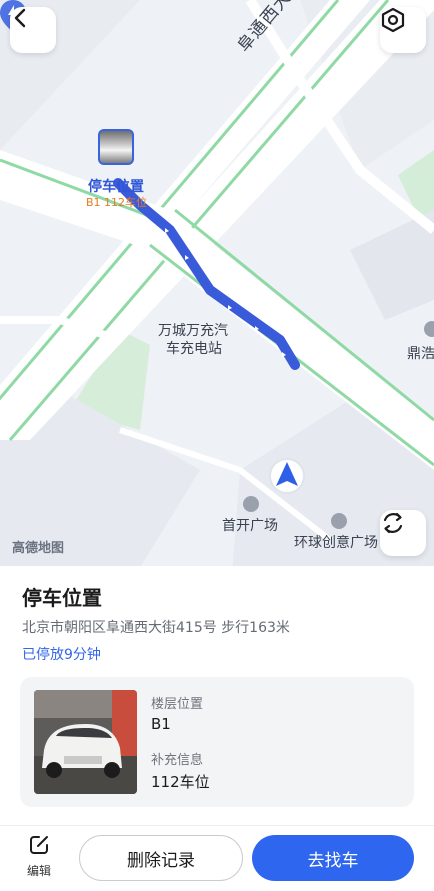 Image resolution: width=434 pixels, height=891 pixels. Describe the element at coordinates (161, 858) in the screenshot. I see `delete-record-button: 删除记录` at that location.